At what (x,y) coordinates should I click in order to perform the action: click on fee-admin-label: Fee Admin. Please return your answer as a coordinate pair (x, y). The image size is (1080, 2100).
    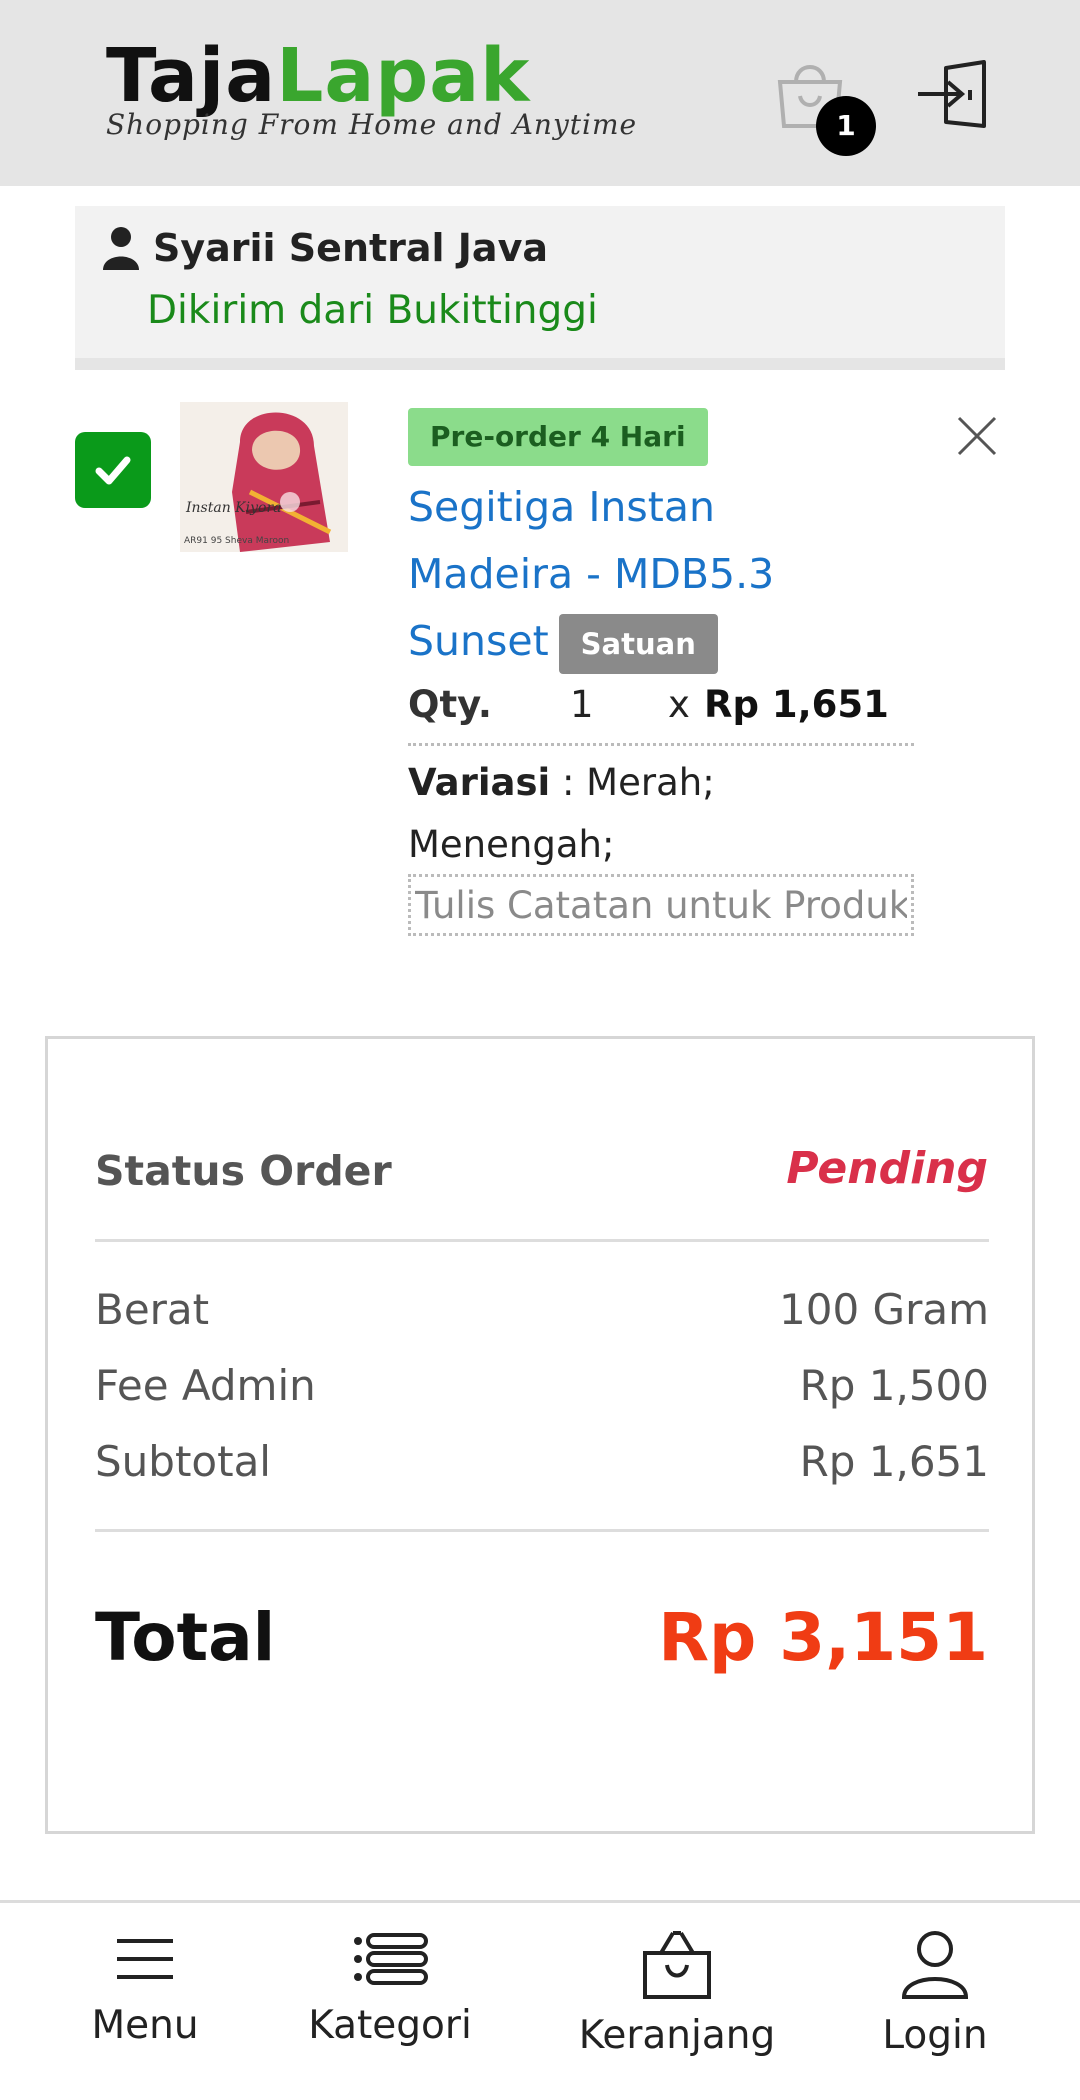
    Looking at the image, I should click on (205, 1385).